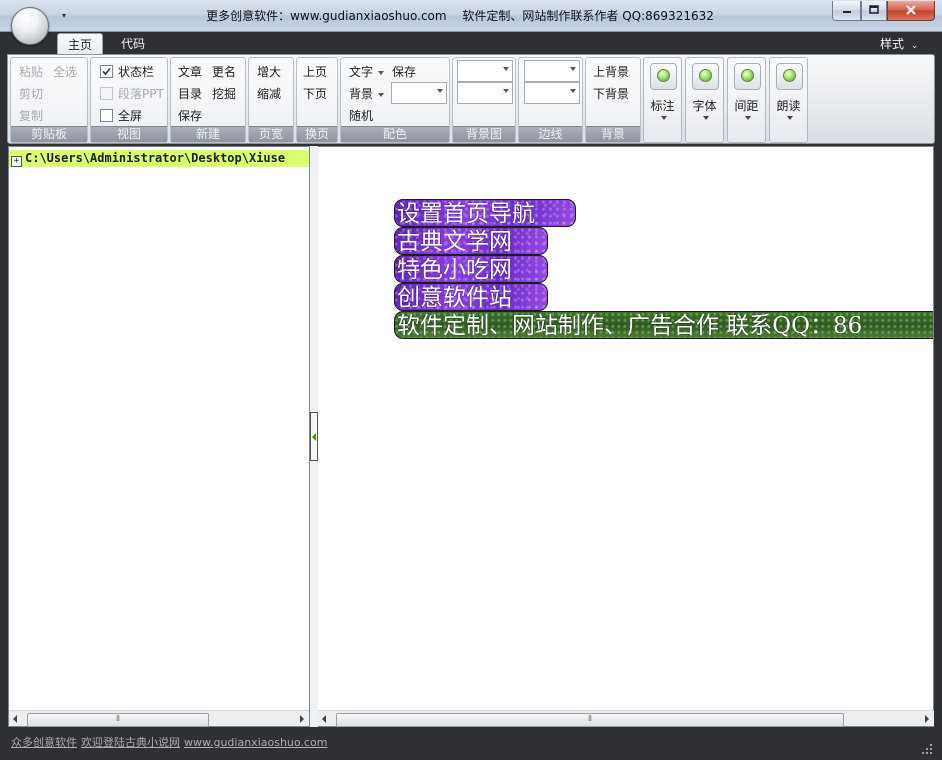  I want to click on tab-home: 主页, so click(80, 44).